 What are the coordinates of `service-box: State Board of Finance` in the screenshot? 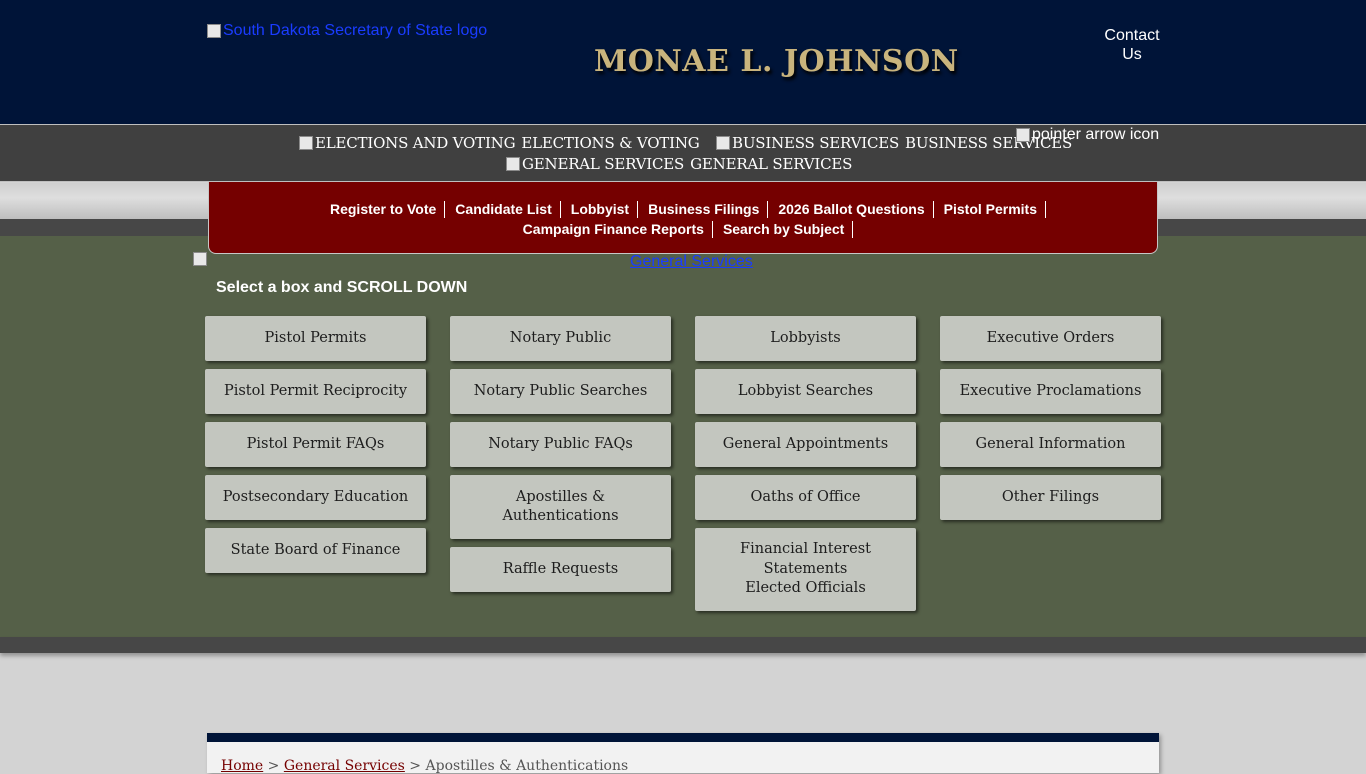 It's located at (315, 550).